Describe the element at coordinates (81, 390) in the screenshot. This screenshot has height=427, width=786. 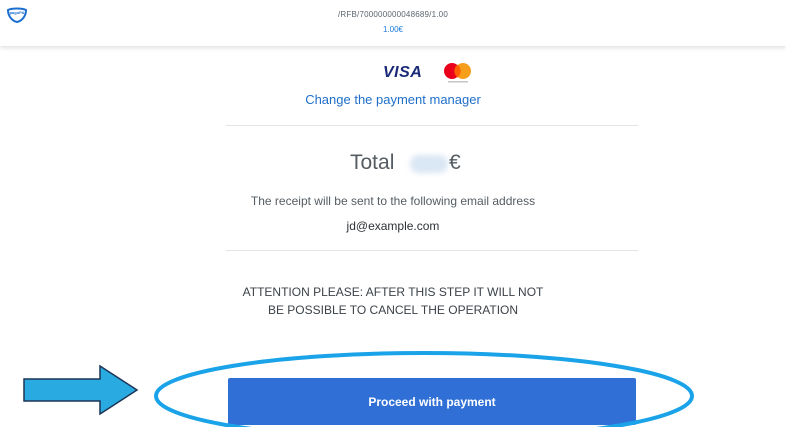
I see `right-arrow-icon` at that location.